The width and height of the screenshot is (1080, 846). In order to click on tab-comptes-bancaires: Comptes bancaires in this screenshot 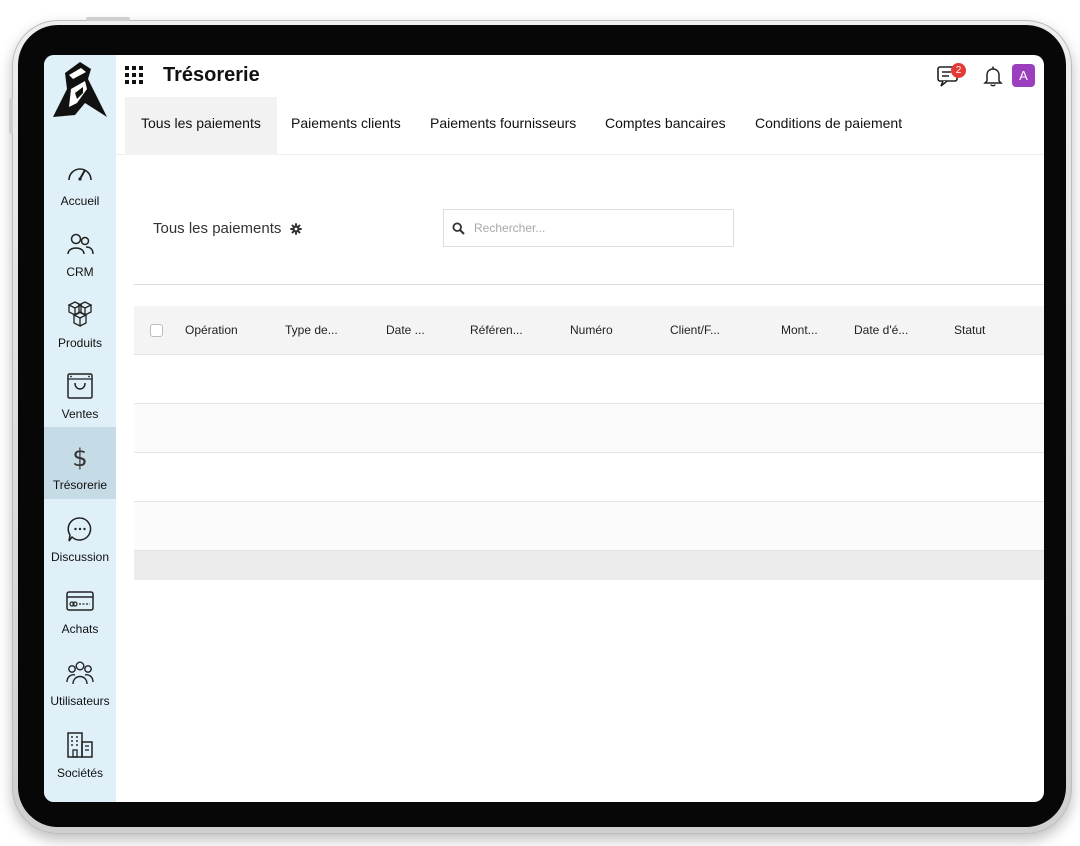, I will do `click(665, 126)`.